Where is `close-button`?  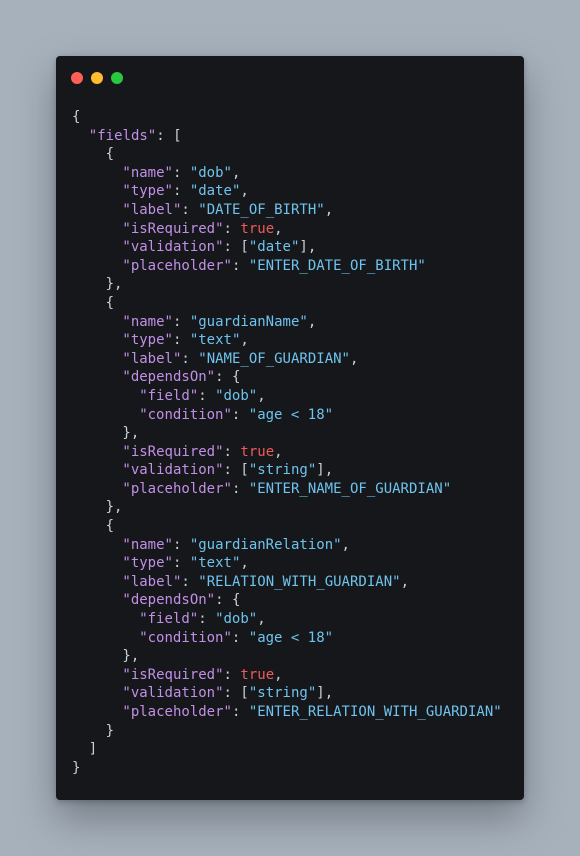
close-button is located at coordinates (77, 78).